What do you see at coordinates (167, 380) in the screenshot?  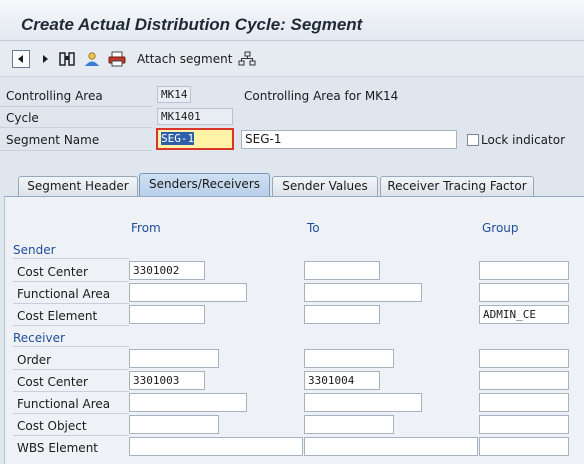 I see `receiver-cost-center-from: 3301003` at bounding box center [167, 380].